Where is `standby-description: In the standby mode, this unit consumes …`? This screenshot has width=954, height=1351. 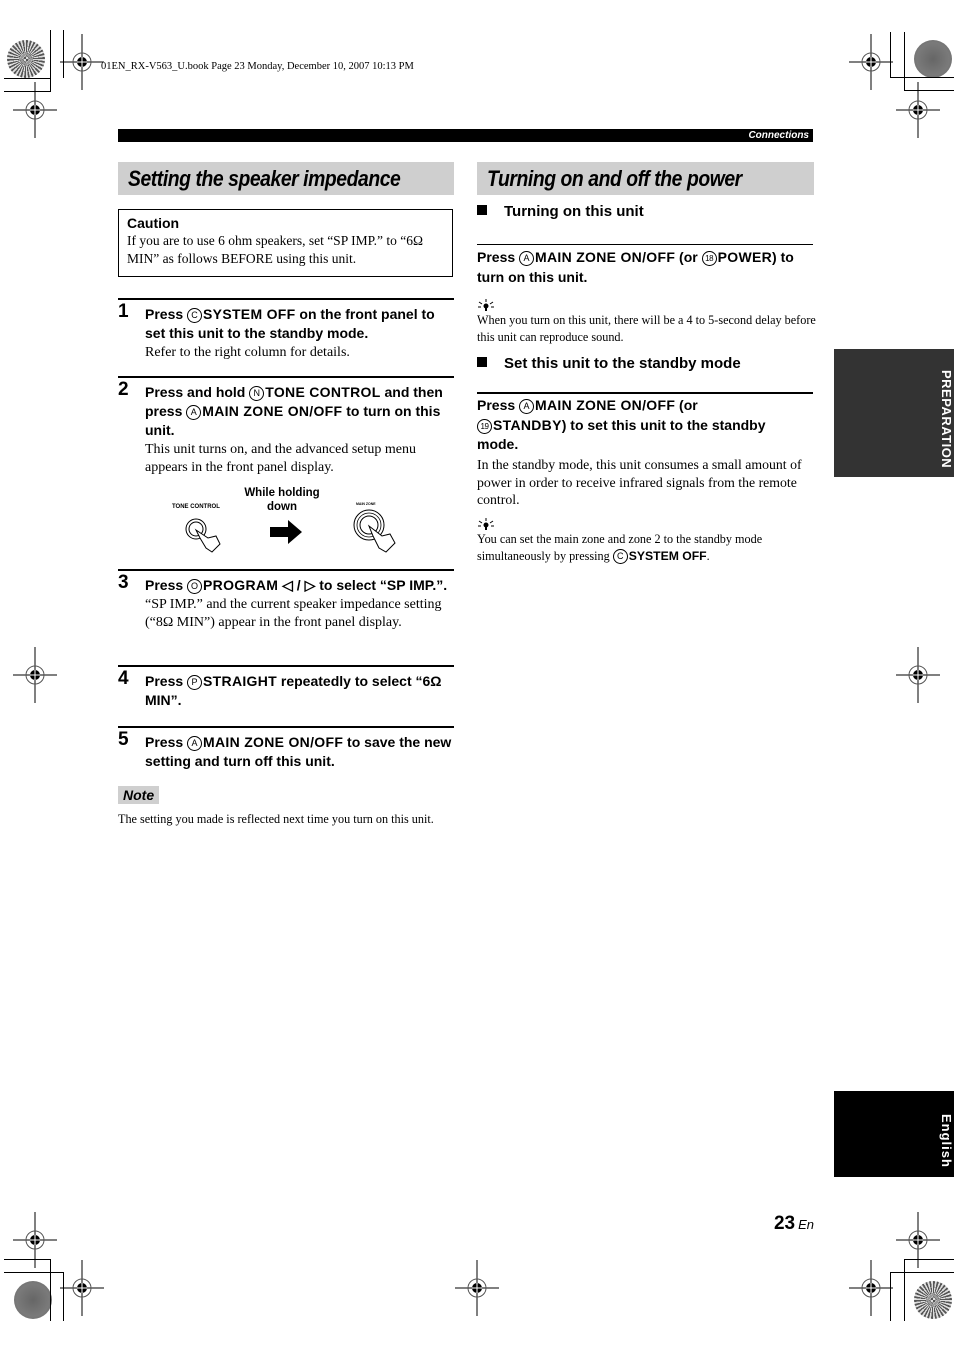
standby-description: In the standby mode, this unit consumes … is located at coordinates (639, 482).